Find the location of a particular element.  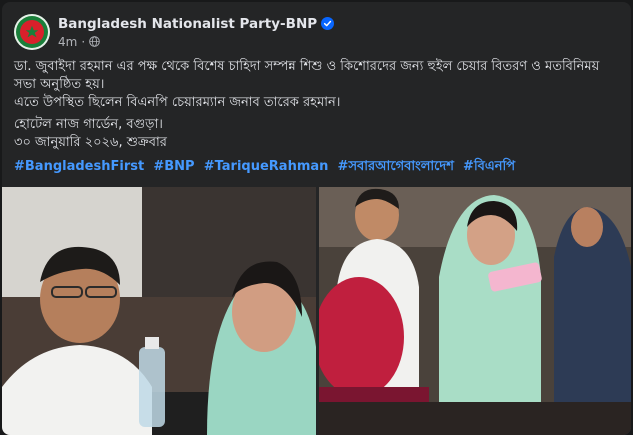

author-row: Bangladesh Nationalist Party-BNP is located at coordinates (196, 24).